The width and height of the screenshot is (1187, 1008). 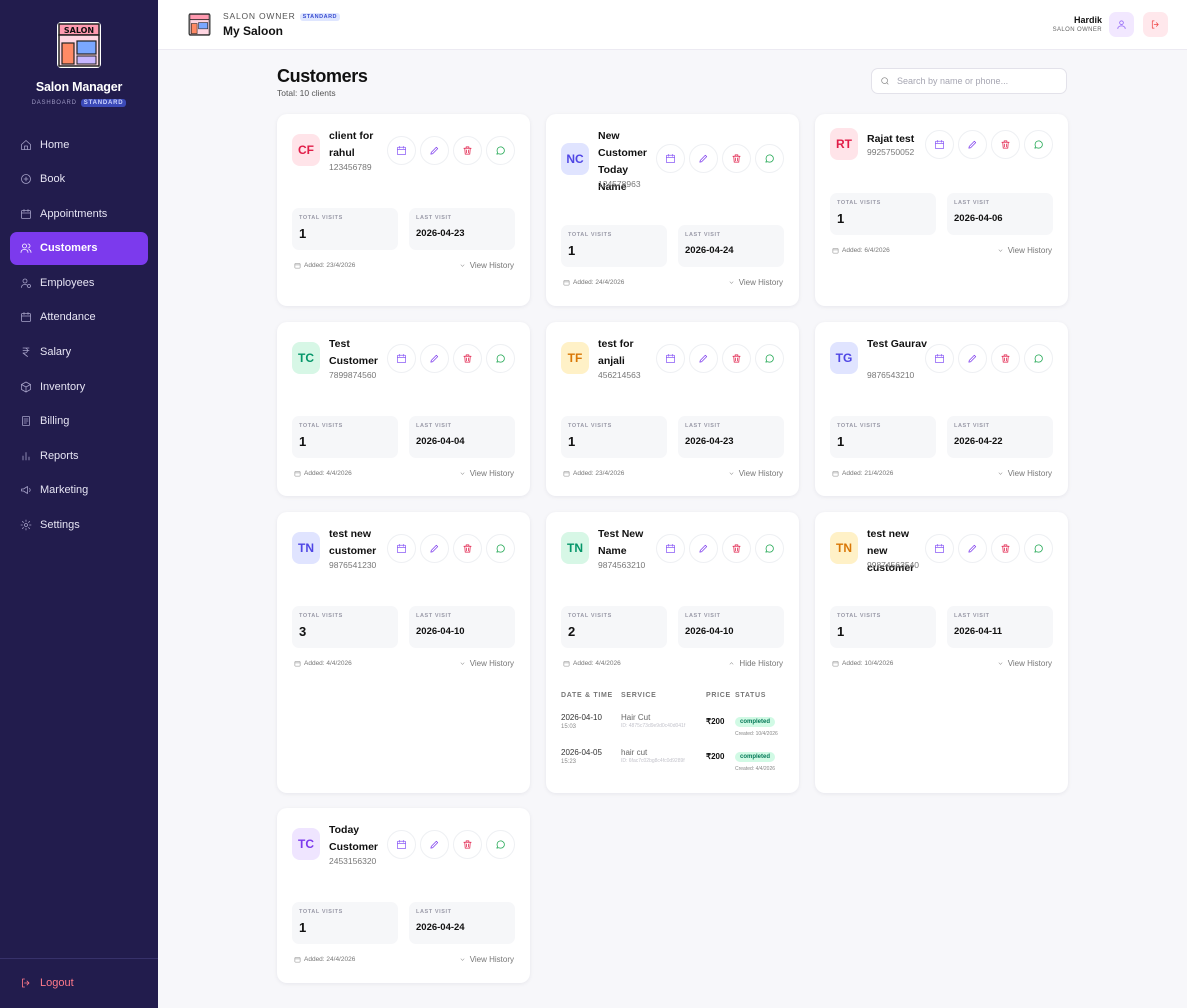 I want to click on customer-name: New Customer Today Name, so click(x=623, y=161).